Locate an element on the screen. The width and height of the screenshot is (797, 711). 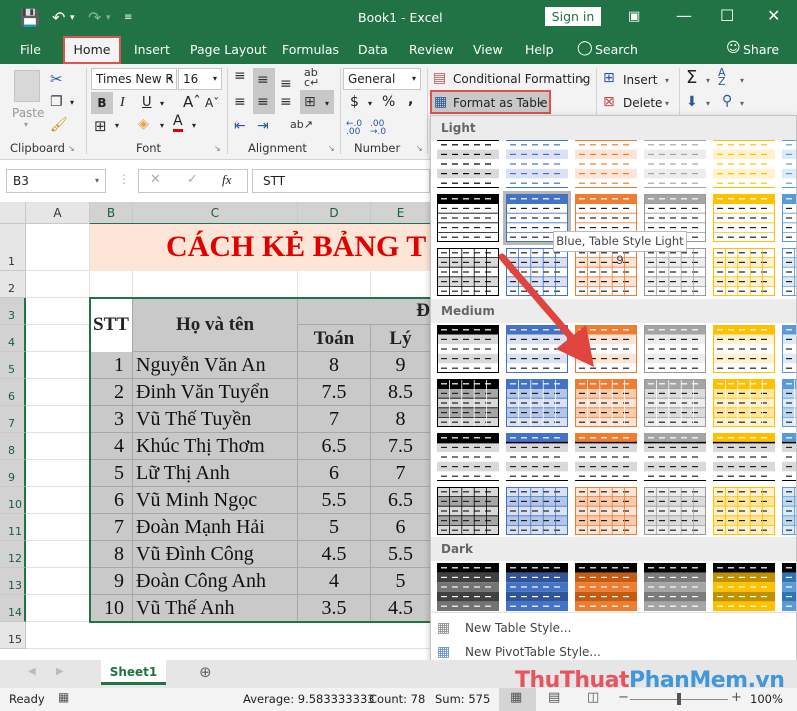
customize-qat-icon: ≡ is located at coordinates (128, 17).